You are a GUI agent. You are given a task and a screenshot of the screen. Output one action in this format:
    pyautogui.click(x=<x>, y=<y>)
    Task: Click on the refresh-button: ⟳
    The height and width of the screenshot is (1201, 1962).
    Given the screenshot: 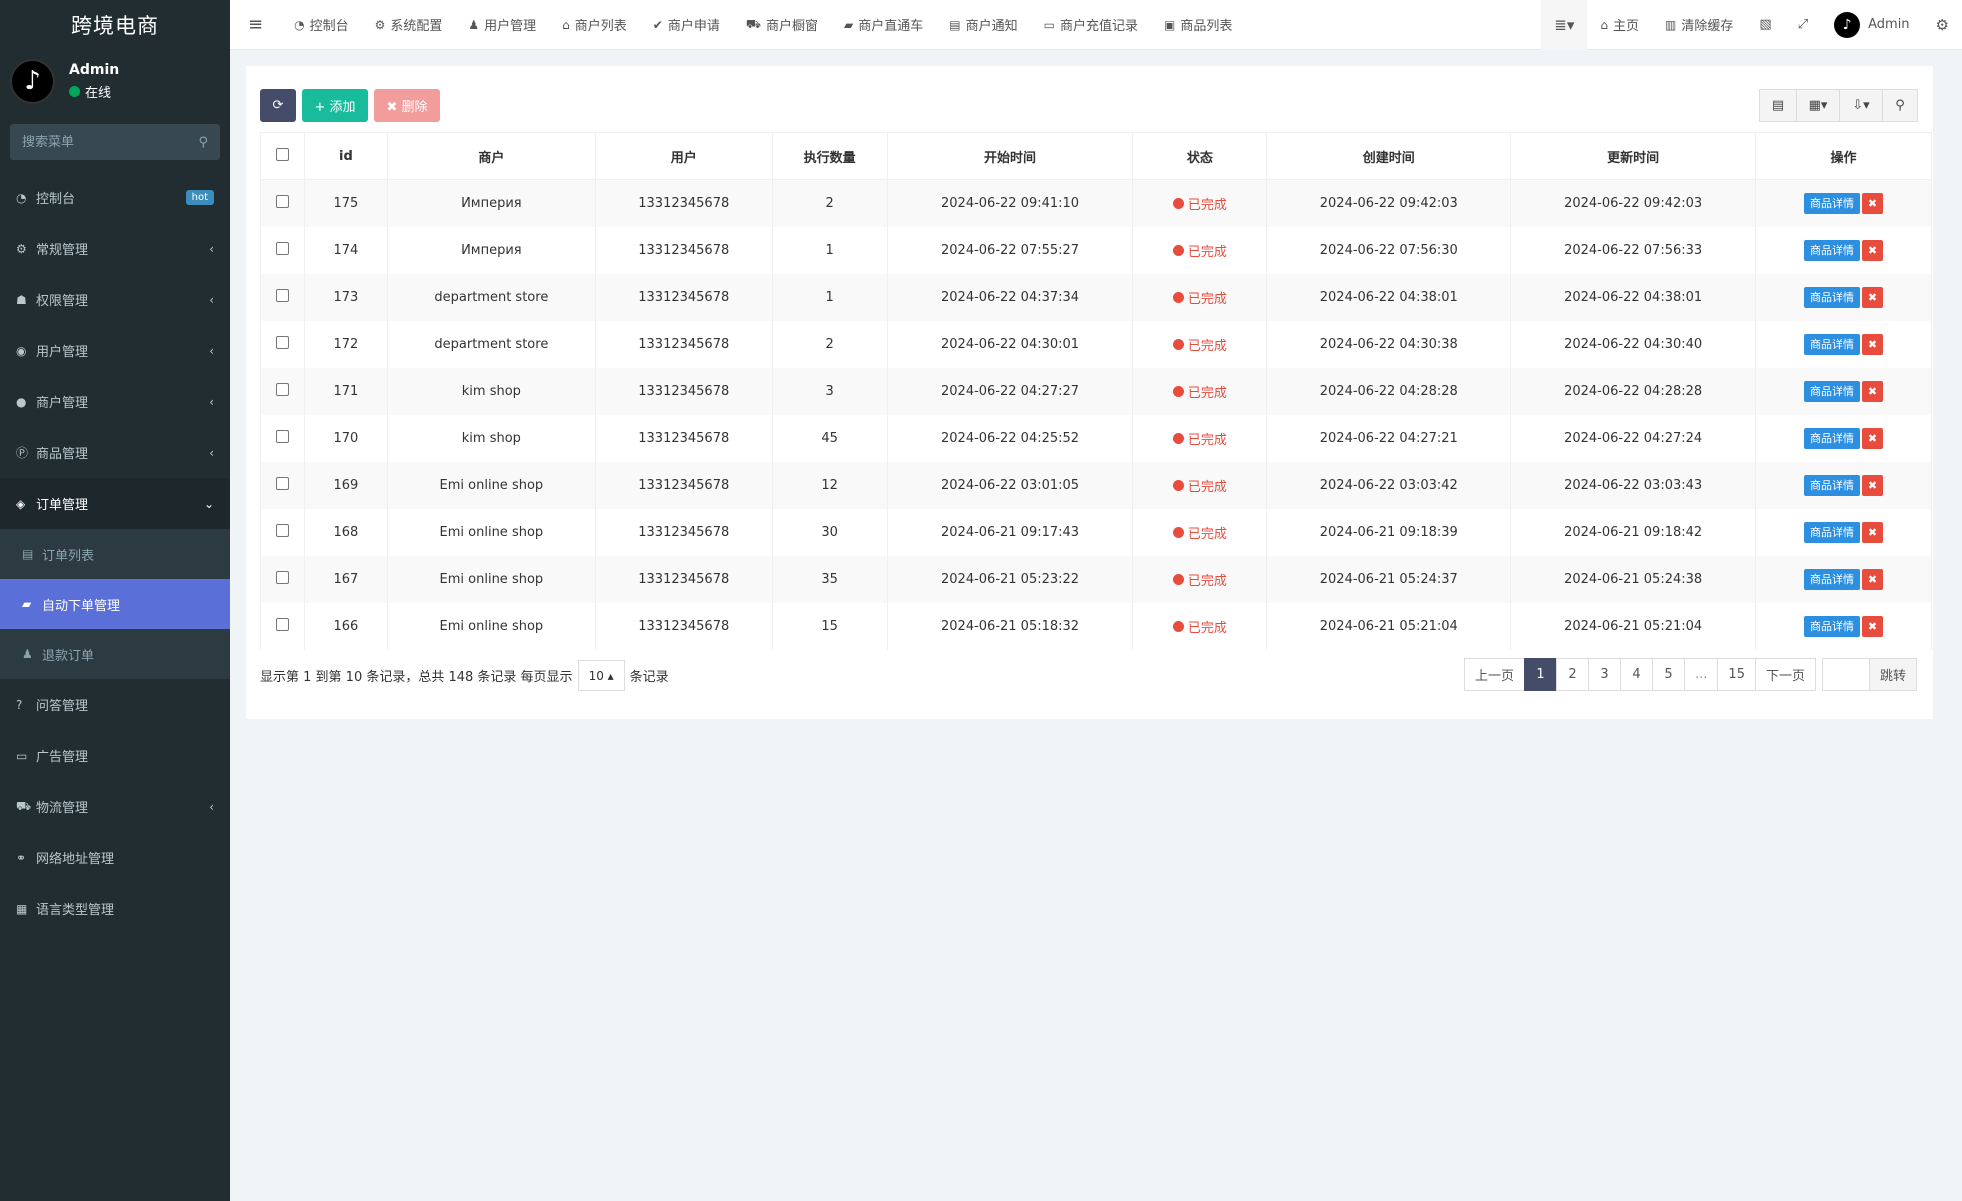 What is the action you would take?
    pyautogui.click(x=278, y=105)
    